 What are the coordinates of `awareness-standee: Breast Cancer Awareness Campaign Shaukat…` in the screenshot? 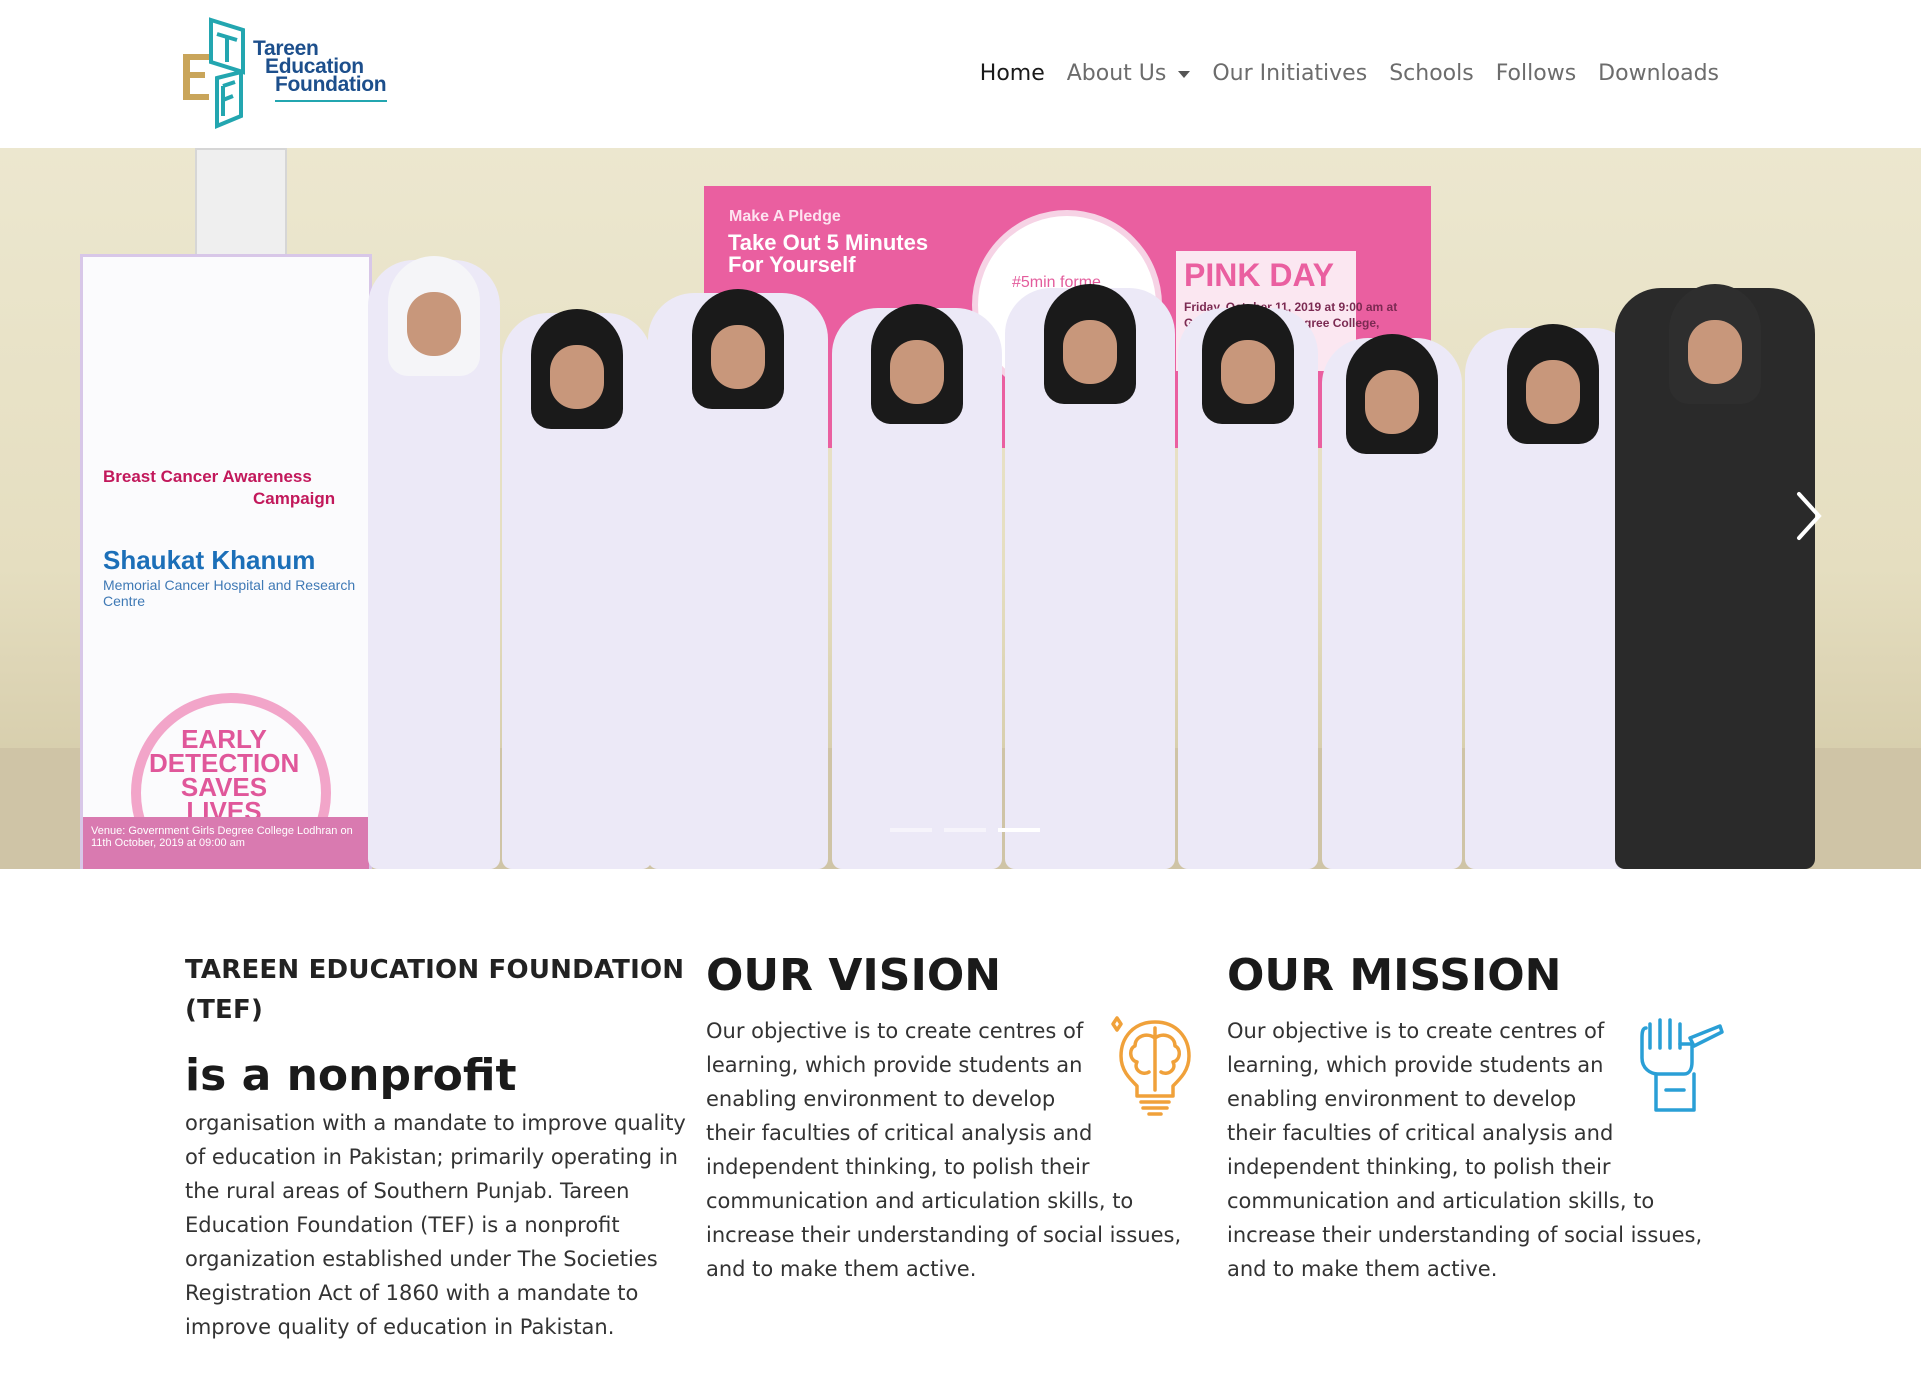 It's located at (226, 561).